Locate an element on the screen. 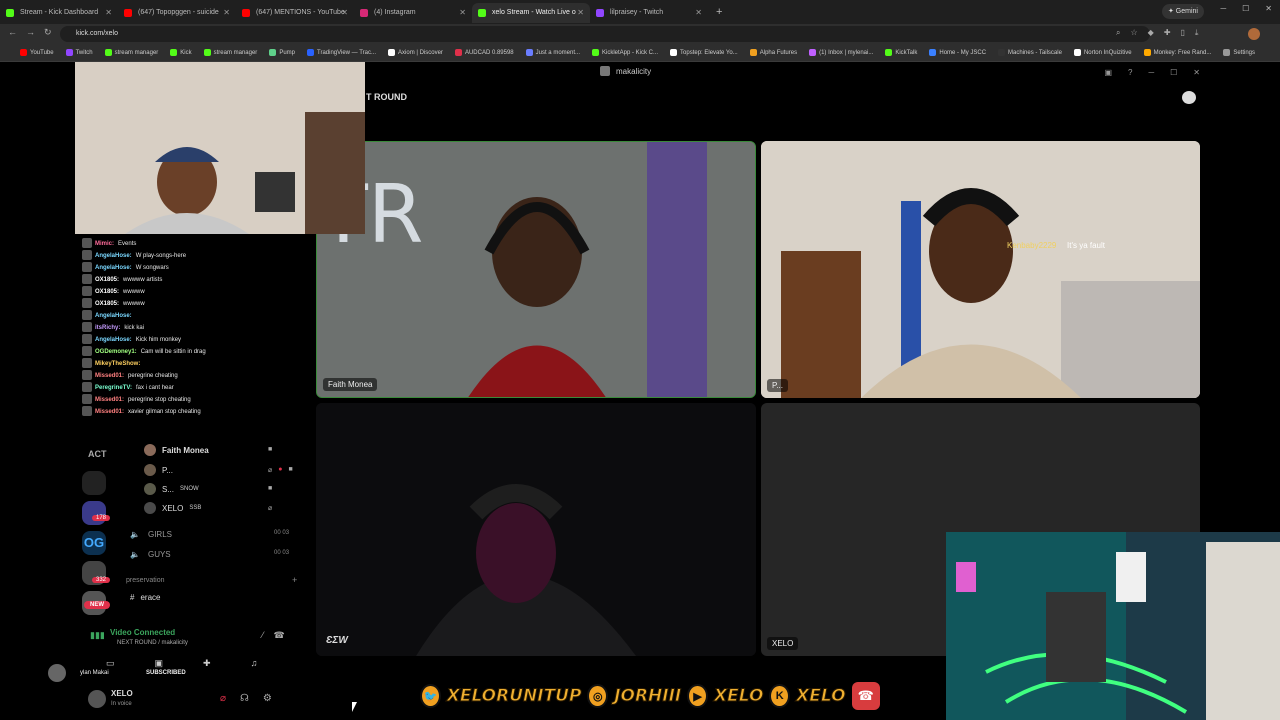  new-badge: NEW is located at coordinates (97, 605).